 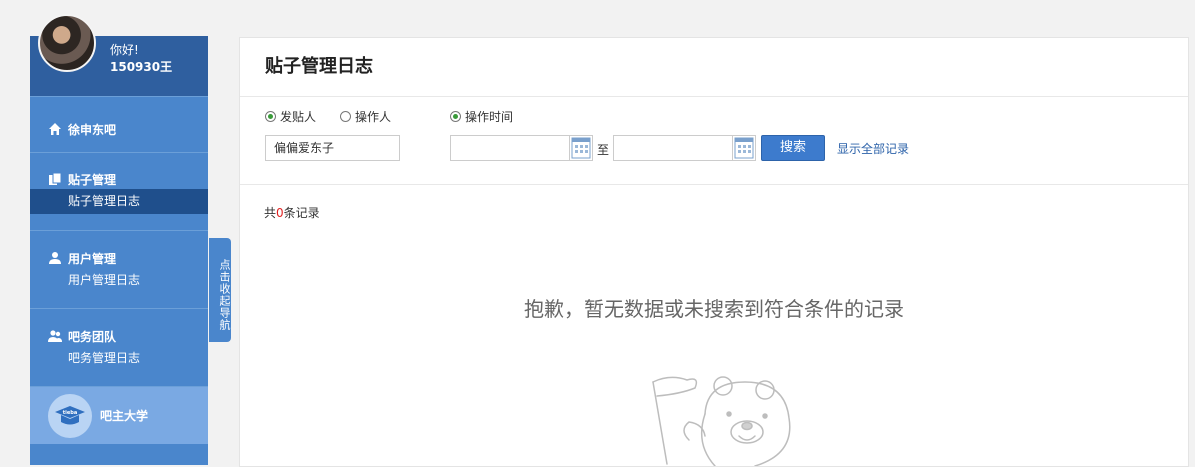 What do you see at coordinates (721, 421) in the screenshot?
I see `empty-bear-illustration` at bounding box center [721, 421].